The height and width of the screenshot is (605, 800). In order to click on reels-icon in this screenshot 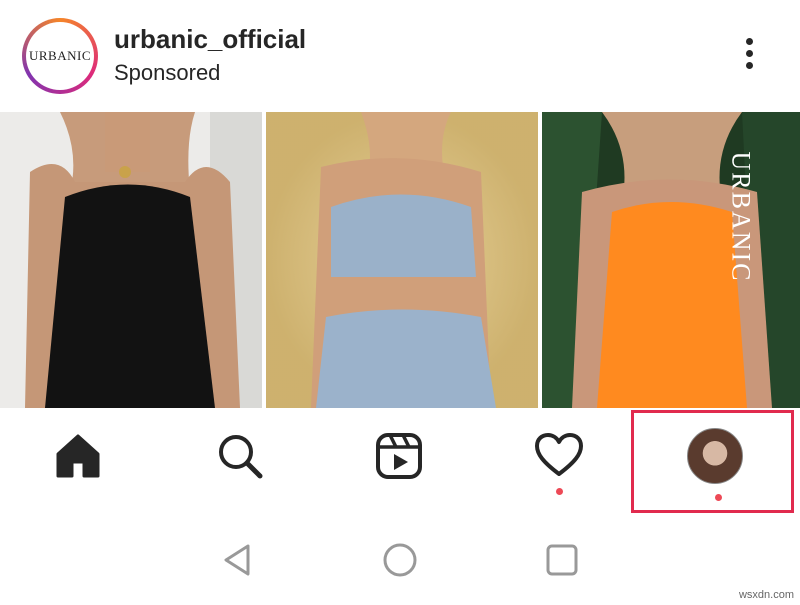, I will do `click(399, 456)`.